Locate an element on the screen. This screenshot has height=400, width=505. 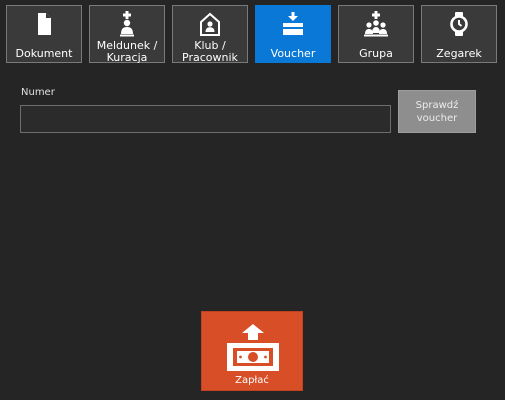
group-icon is located at coordinates (376, 24).